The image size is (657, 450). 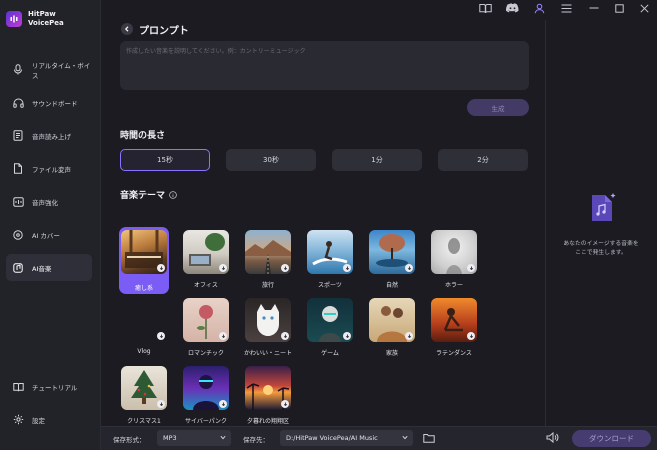 What do you see at coordinates (611, 438) in the screenshot?
I see `download-button: ダウンロード` at bounding box center [611, 438].